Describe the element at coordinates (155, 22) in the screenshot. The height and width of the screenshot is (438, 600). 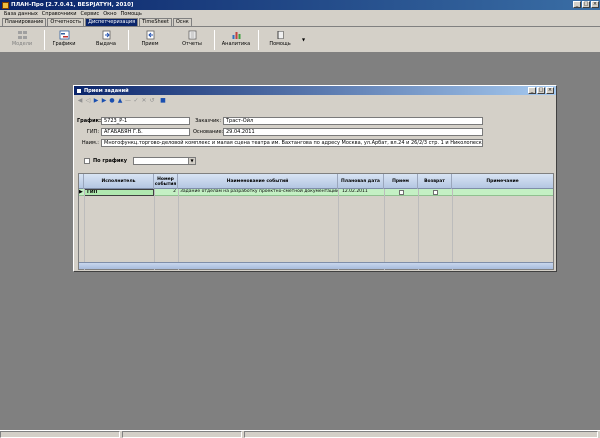
I see `tab-timesheet: TimeSheet` at that location.